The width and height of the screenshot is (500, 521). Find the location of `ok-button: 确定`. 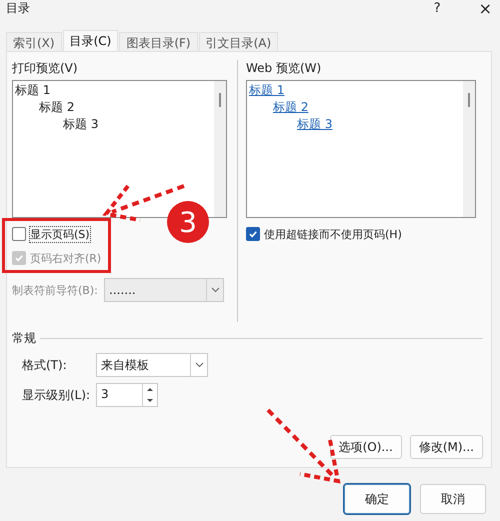

ok-button: 确定 is located at coordinates (377, 499).